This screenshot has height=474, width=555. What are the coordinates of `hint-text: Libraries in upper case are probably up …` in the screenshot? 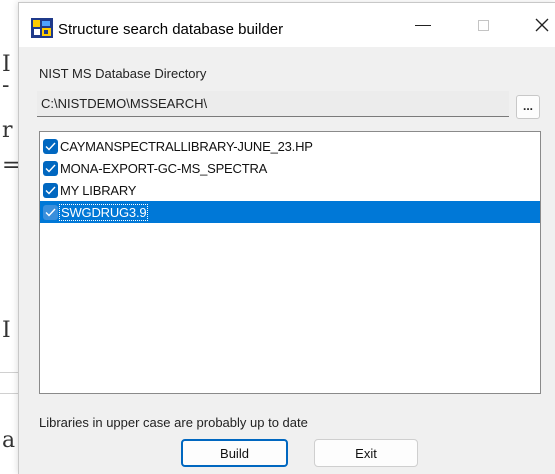 It's located at (173, 422).